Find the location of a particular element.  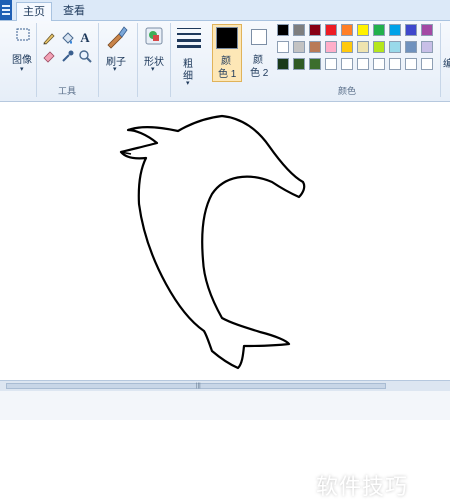

edit-colors-label: 编 is located at coordinates (446, 62).